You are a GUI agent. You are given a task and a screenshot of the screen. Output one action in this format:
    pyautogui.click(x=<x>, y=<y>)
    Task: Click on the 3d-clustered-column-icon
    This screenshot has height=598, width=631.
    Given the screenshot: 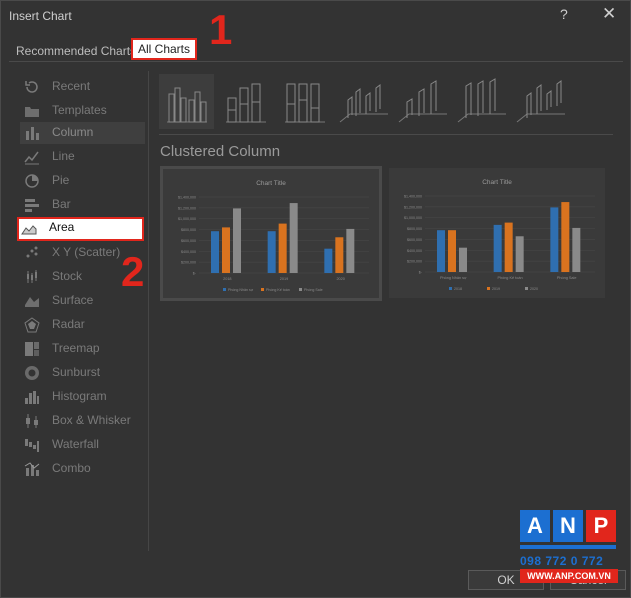 What is the action you would take?
    pyautogui.click(x=363, y=103)
    